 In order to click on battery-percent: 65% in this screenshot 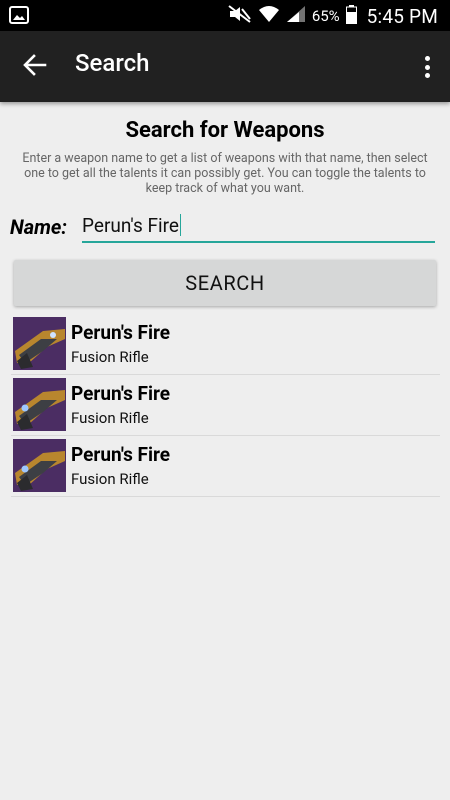, I will do `click(325, 16)`.